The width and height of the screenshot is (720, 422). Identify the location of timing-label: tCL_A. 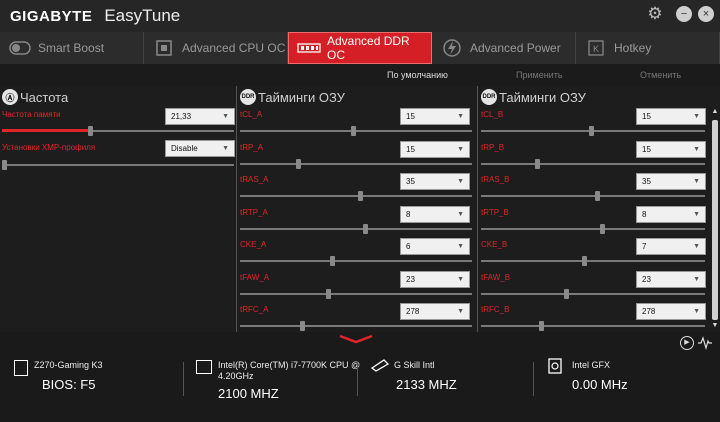
(251, 114).